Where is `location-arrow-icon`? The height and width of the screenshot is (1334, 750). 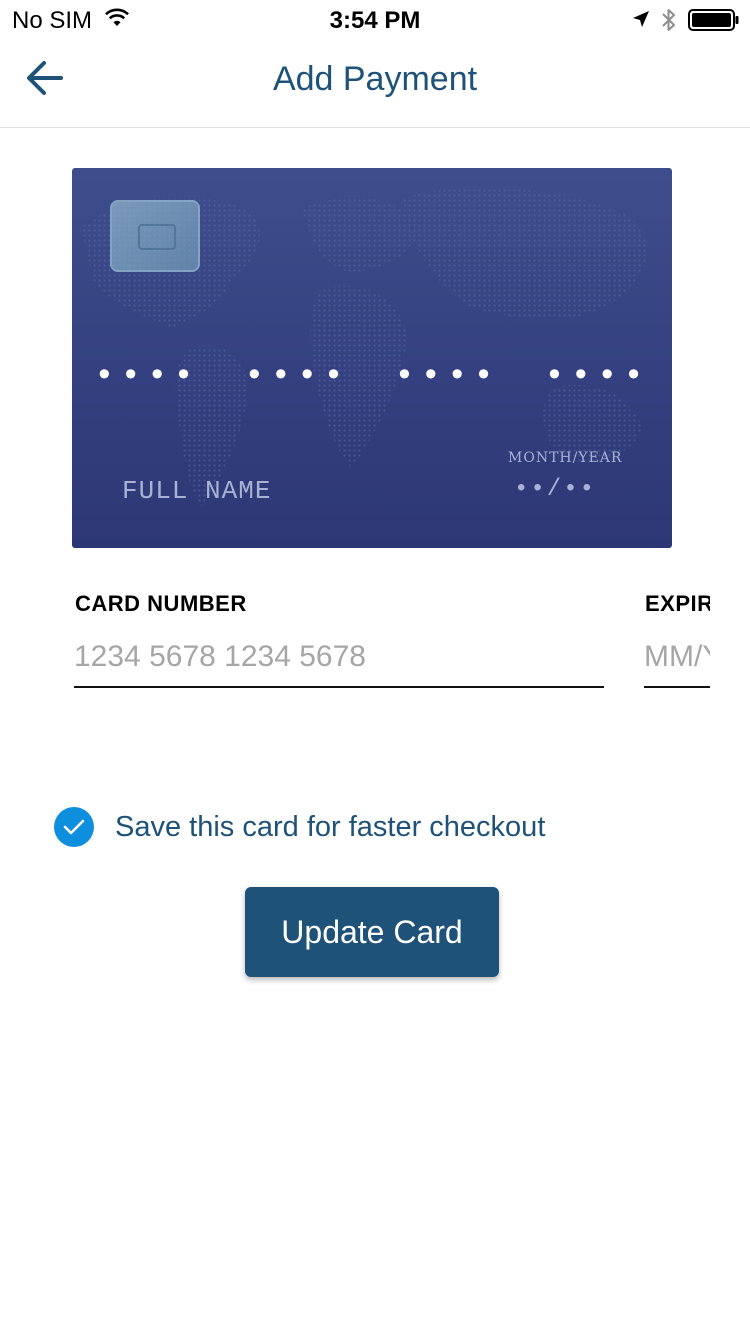
location-arrow-icon is located at coordinates (641, 21).